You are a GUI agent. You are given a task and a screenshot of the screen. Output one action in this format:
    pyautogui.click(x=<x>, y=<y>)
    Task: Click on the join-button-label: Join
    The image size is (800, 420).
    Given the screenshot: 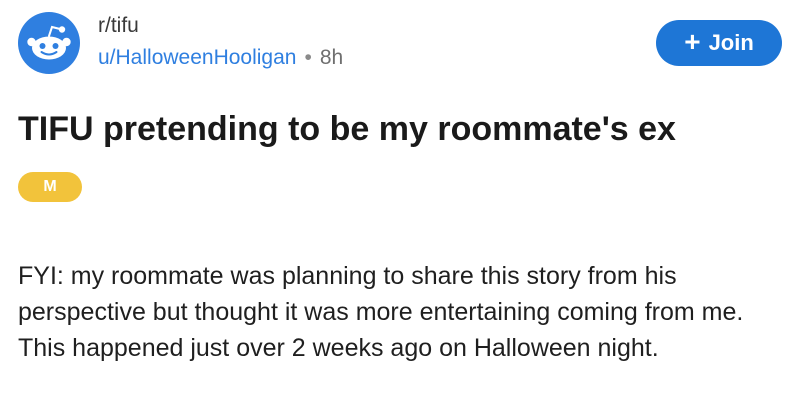 What is the action you would take?
    pyautogui.click(x=731, y=42)
    